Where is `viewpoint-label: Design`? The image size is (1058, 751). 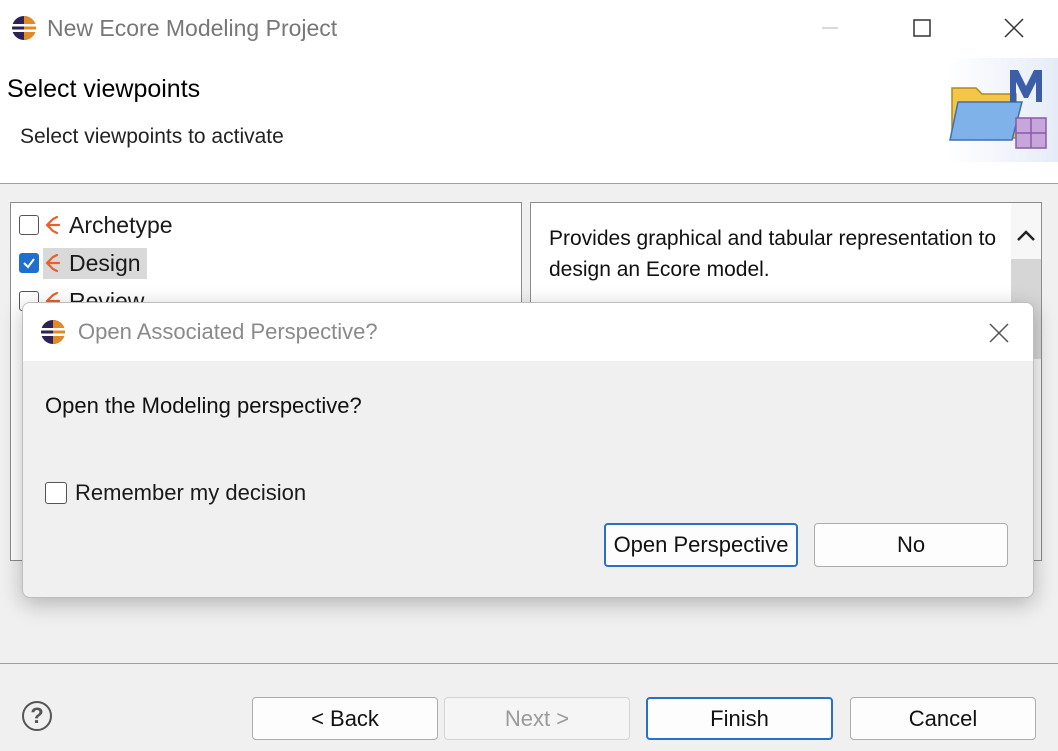
viewpoint-label: Design is located at coordinates (95, 263).